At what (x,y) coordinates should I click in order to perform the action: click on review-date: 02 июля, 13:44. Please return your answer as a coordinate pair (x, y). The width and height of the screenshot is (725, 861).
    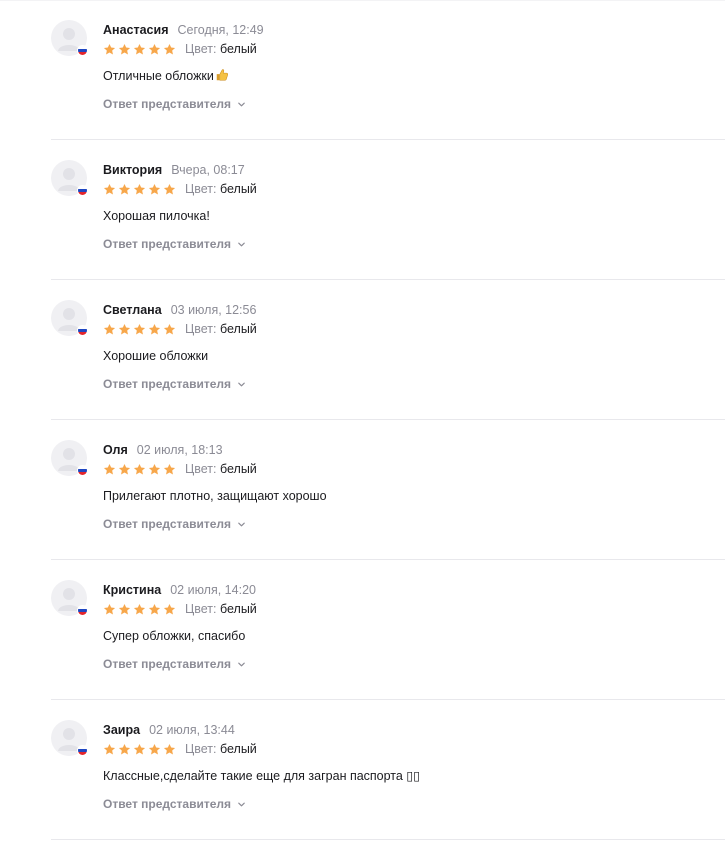
    Looking at the image, I should click on (192, 730).